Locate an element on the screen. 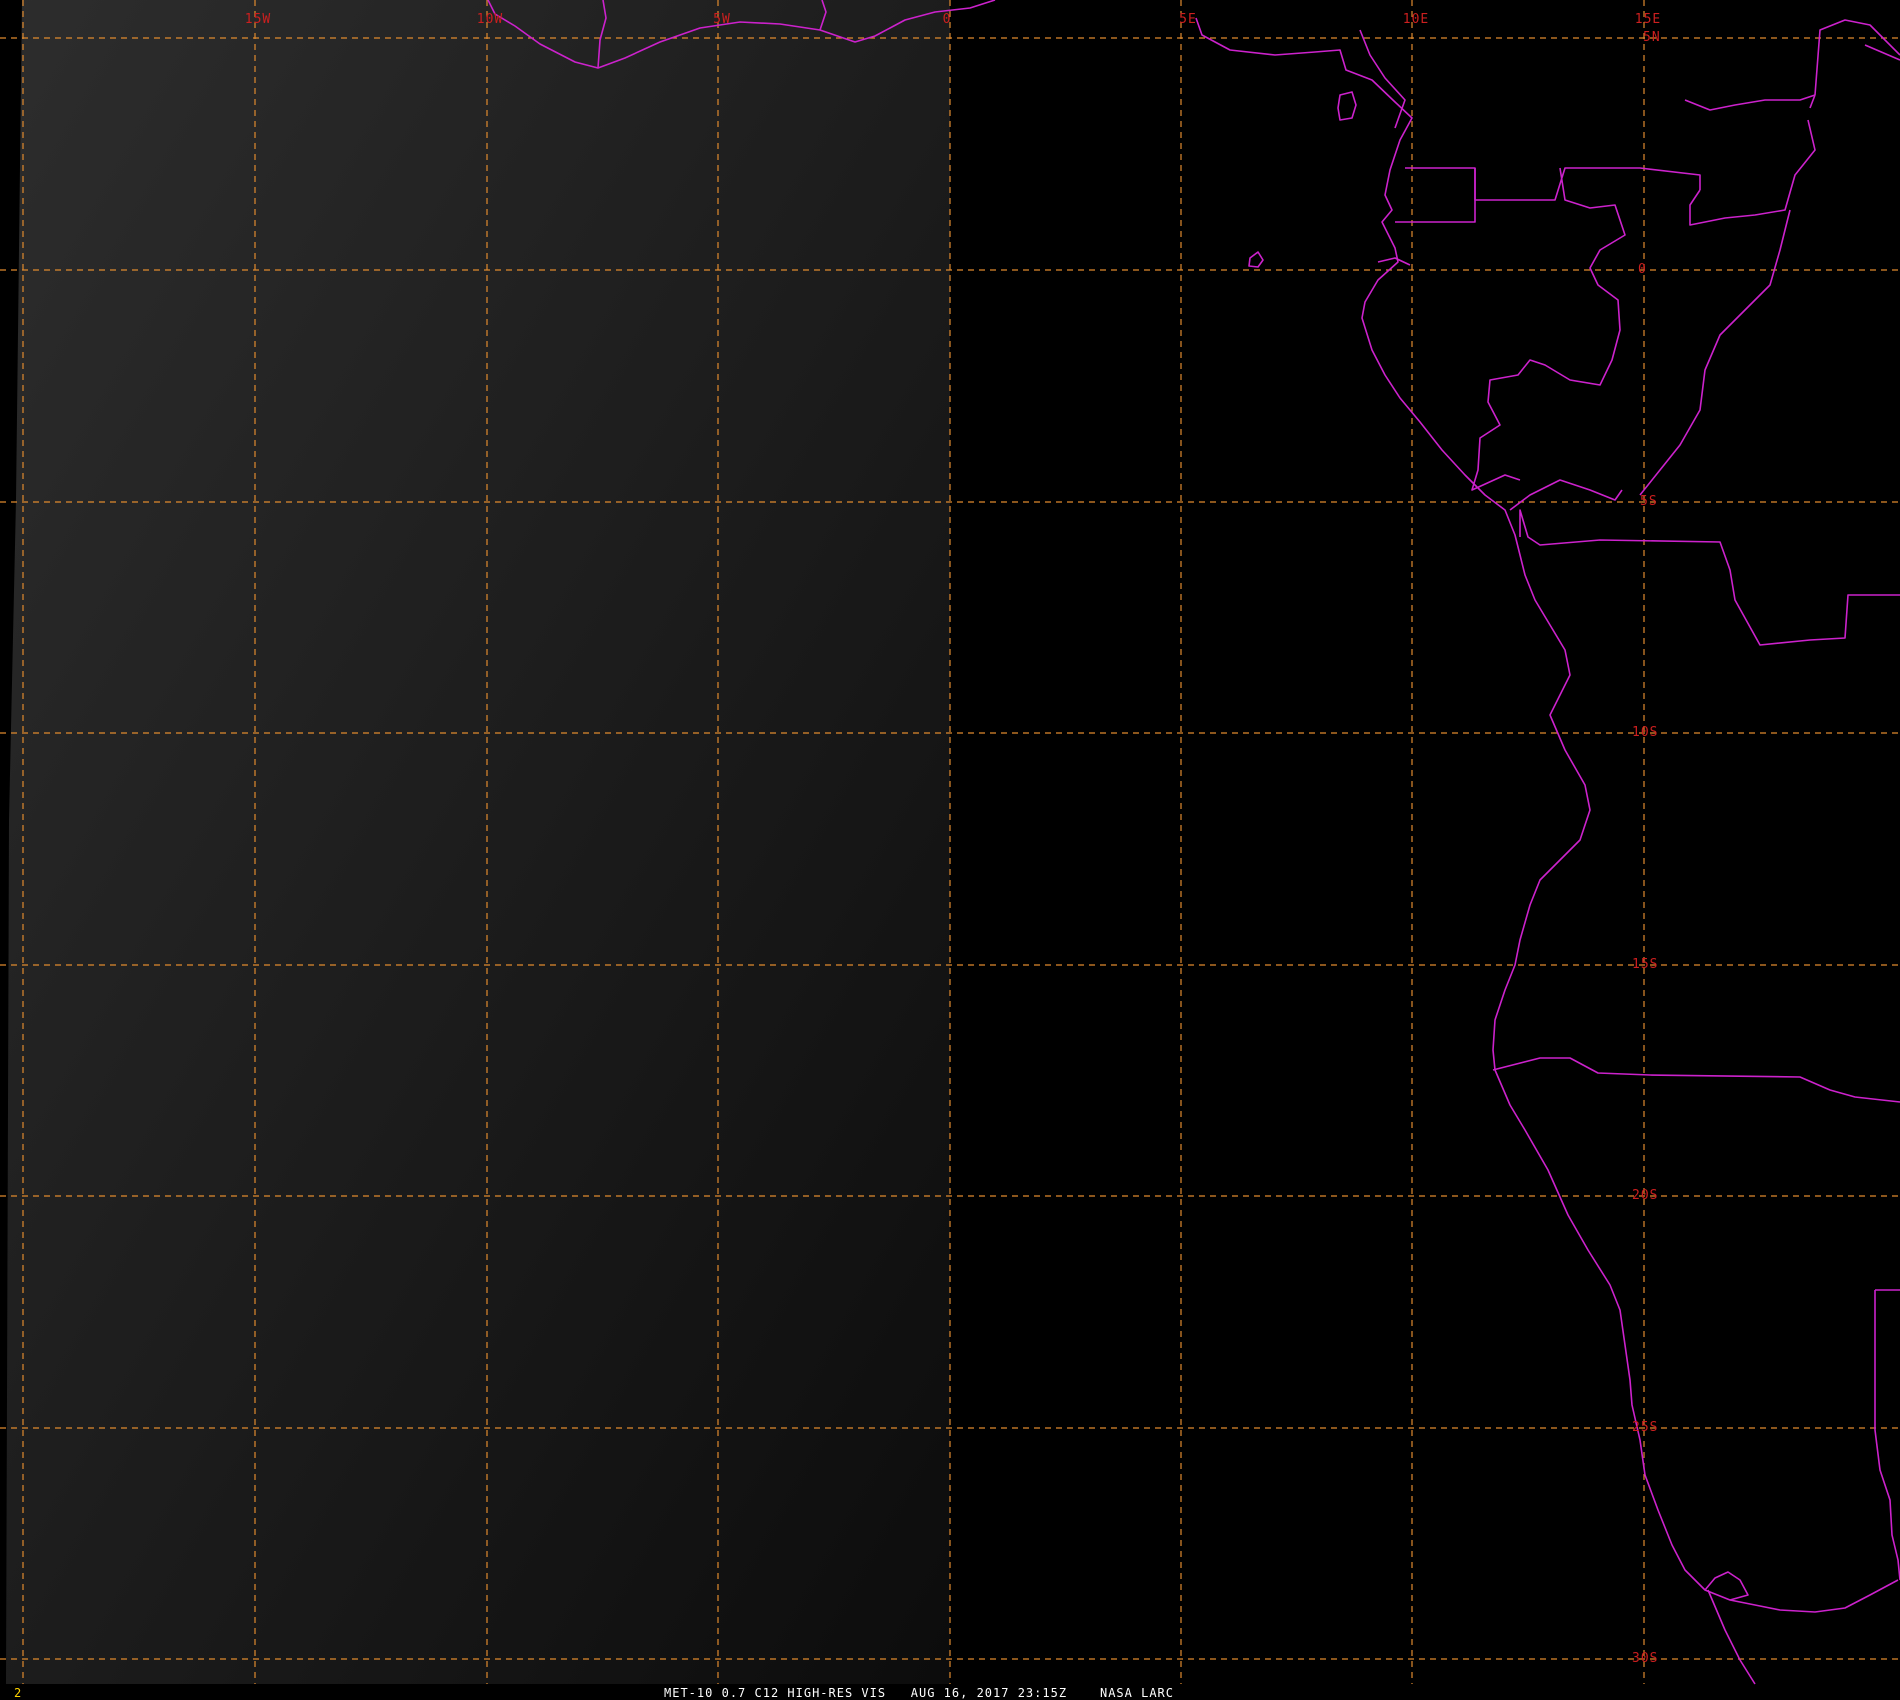  lat-label-0: 0 is located at coordinates (1642, 269).